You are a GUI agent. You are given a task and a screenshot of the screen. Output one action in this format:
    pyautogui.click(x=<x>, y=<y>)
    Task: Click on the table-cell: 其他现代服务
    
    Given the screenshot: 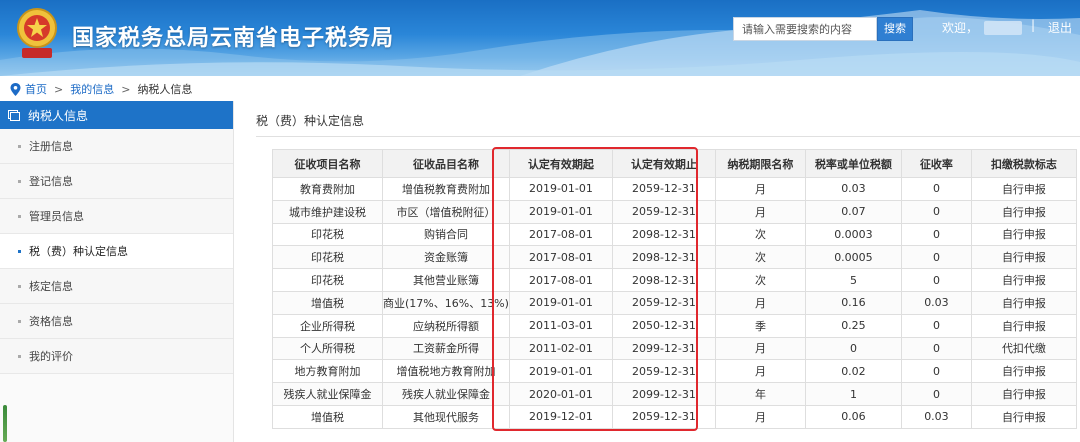 What is the action you would take?
    pyautogui.click(x=446, y=416)
    